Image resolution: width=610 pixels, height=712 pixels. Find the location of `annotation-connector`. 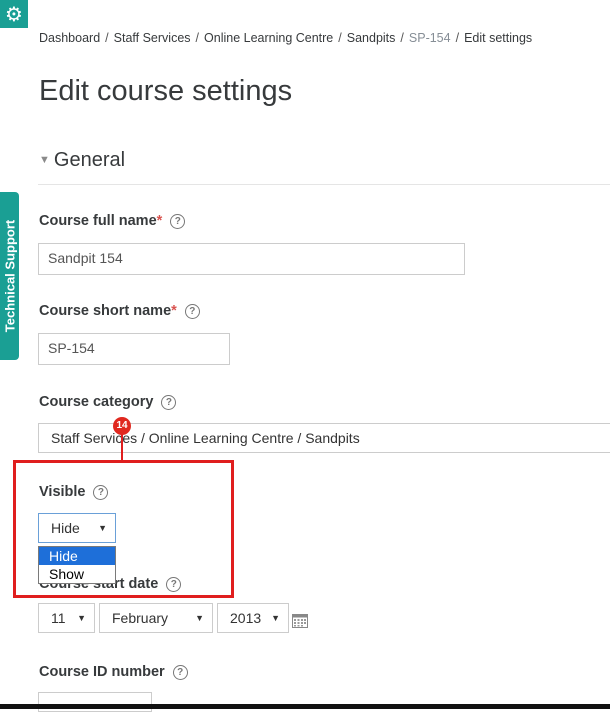

annotation-connector is located at coordinates (122, 448).